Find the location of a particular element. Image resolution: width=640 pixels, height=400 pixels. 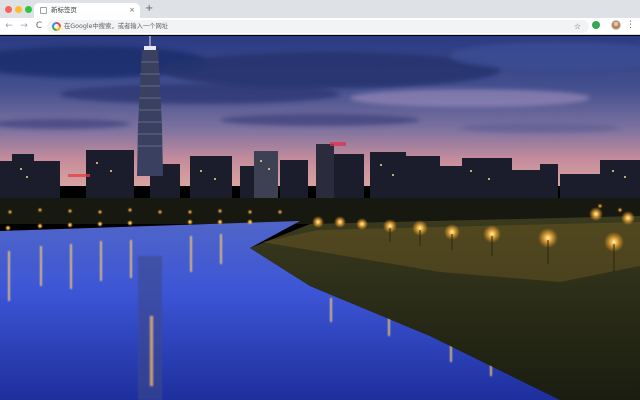

address-bar: 在Google中搜索，或者输入一个网址 ☆ is located at coordinates (318, 26).